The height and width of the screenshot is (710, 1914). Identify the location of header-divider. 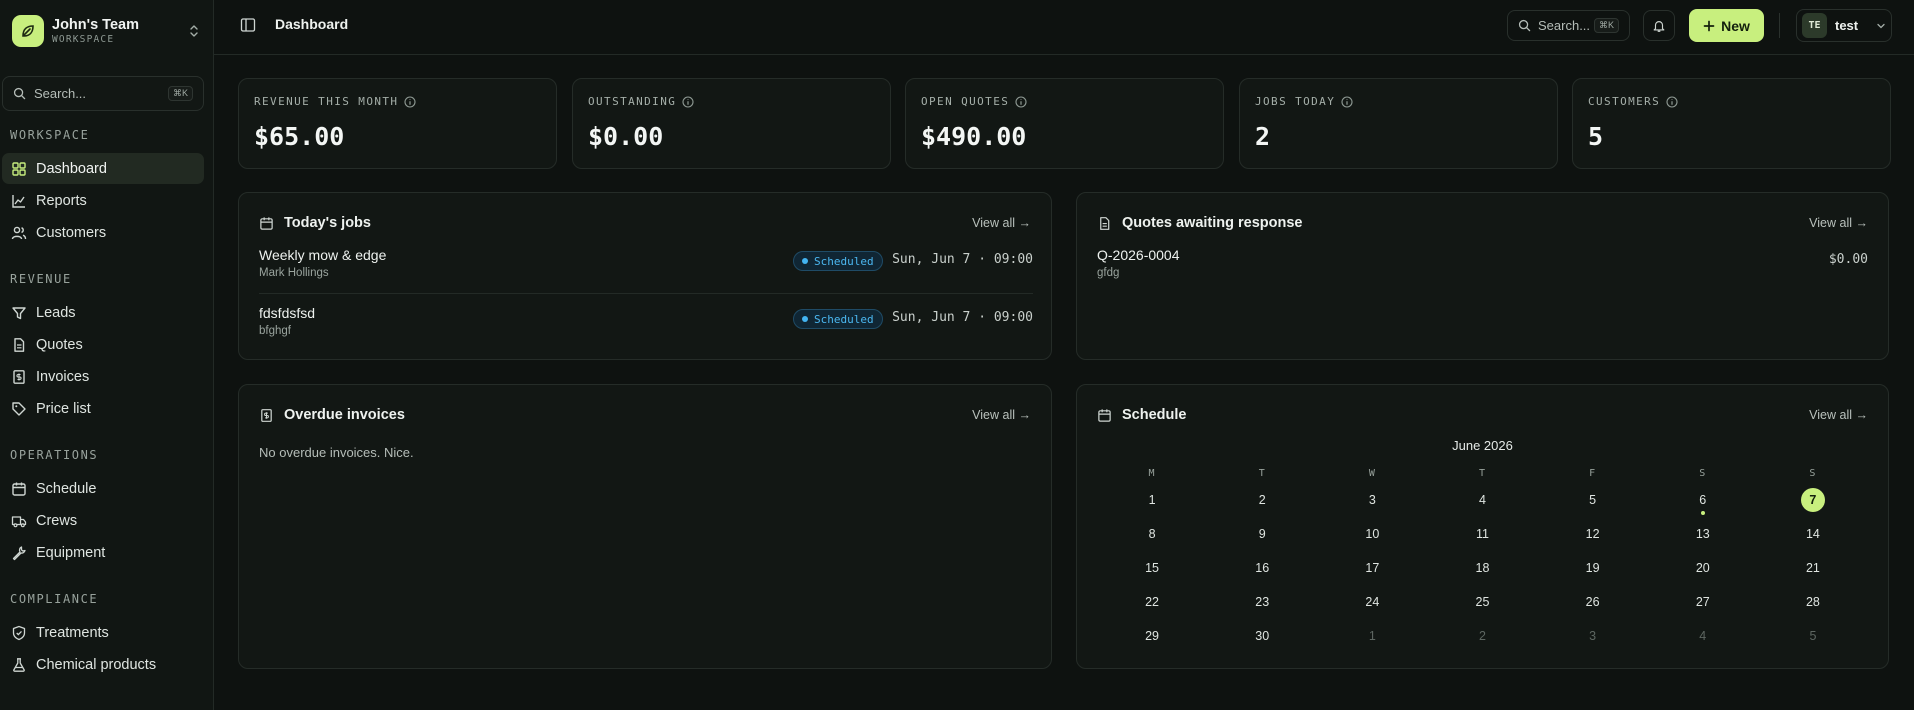
(1779, 25).